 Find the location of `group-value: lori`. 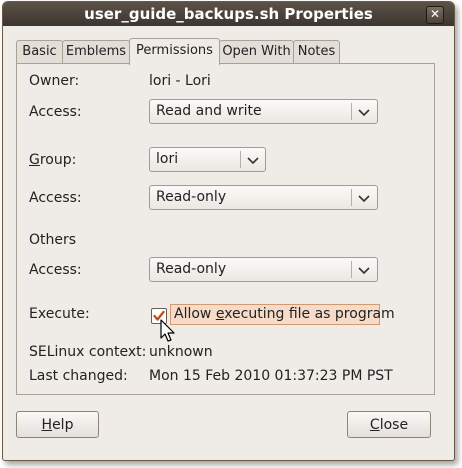

group-value: lori is located at coordinates (167, 159).